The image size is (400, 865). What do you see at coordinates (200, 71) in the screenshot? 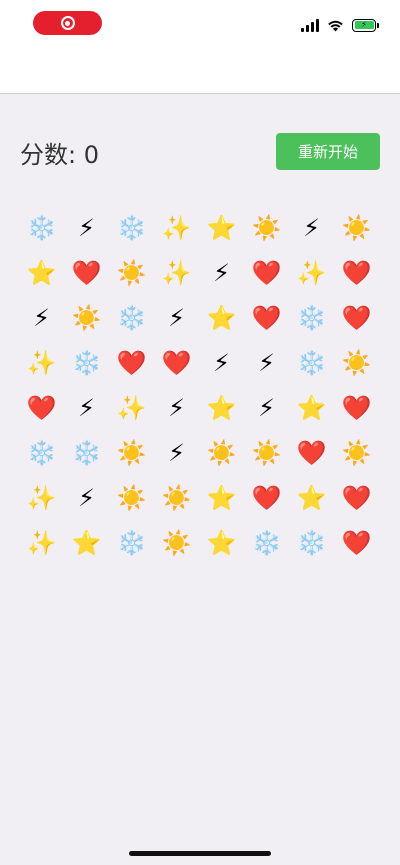
I see `navigation-bar` at bounding box center [200, 71].